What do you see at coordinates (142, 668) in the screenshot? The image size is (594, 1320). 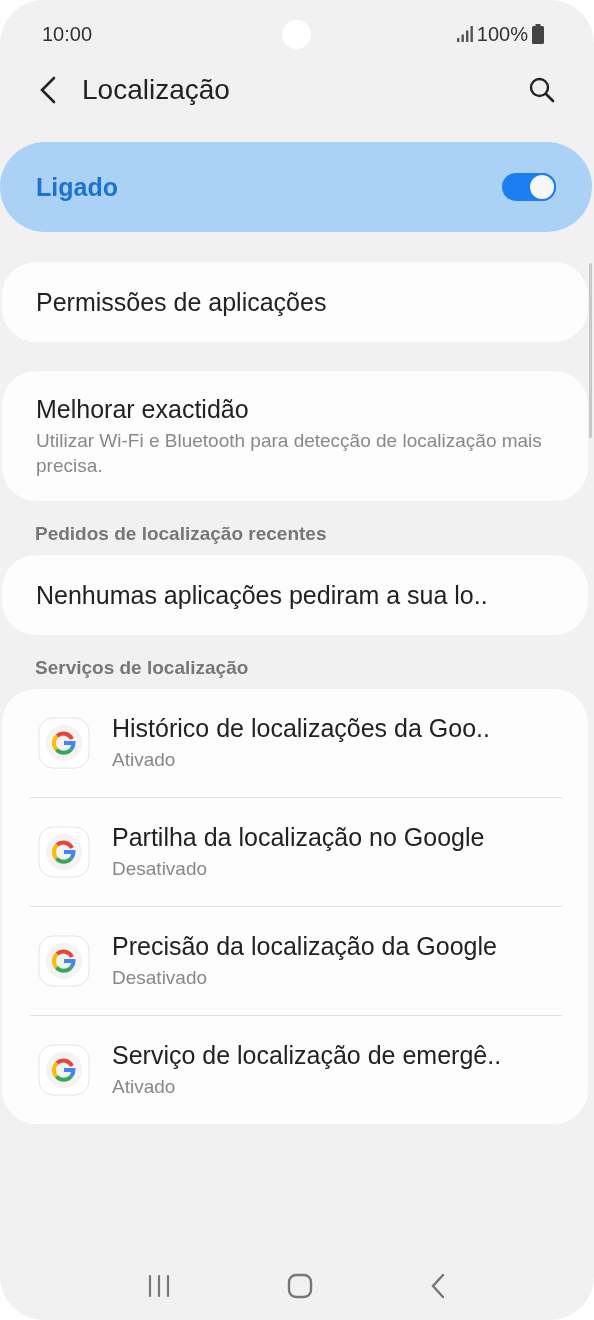 I see `section-heading: Serviços de localização` at bounding box center [142, 668].